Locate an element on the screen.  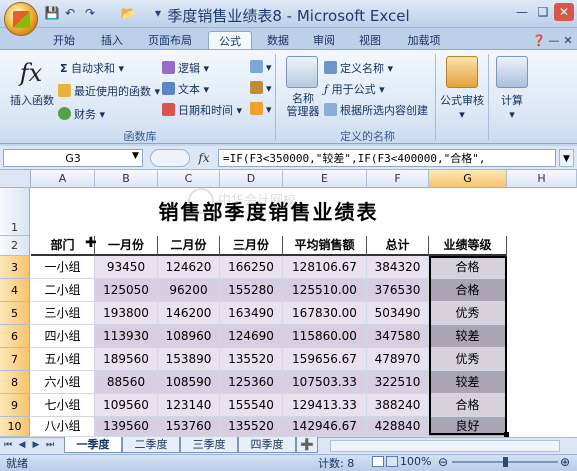
formula-auditing-button: 公式审核 ▾ is located at coordinates (462, 106).